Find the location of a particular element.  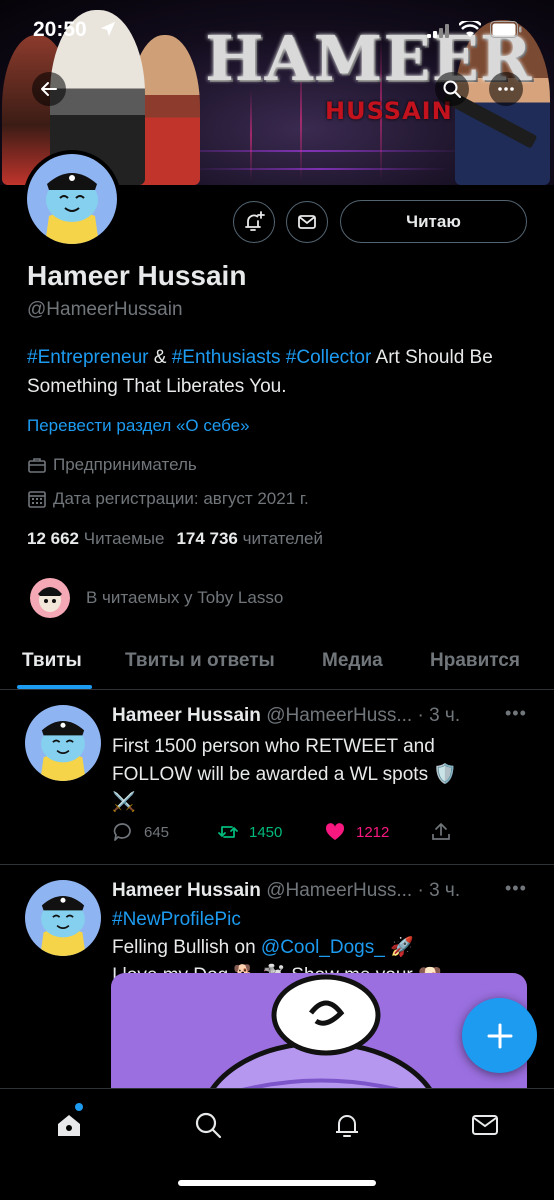

nav-messages is located at coordinates (485, 1125).